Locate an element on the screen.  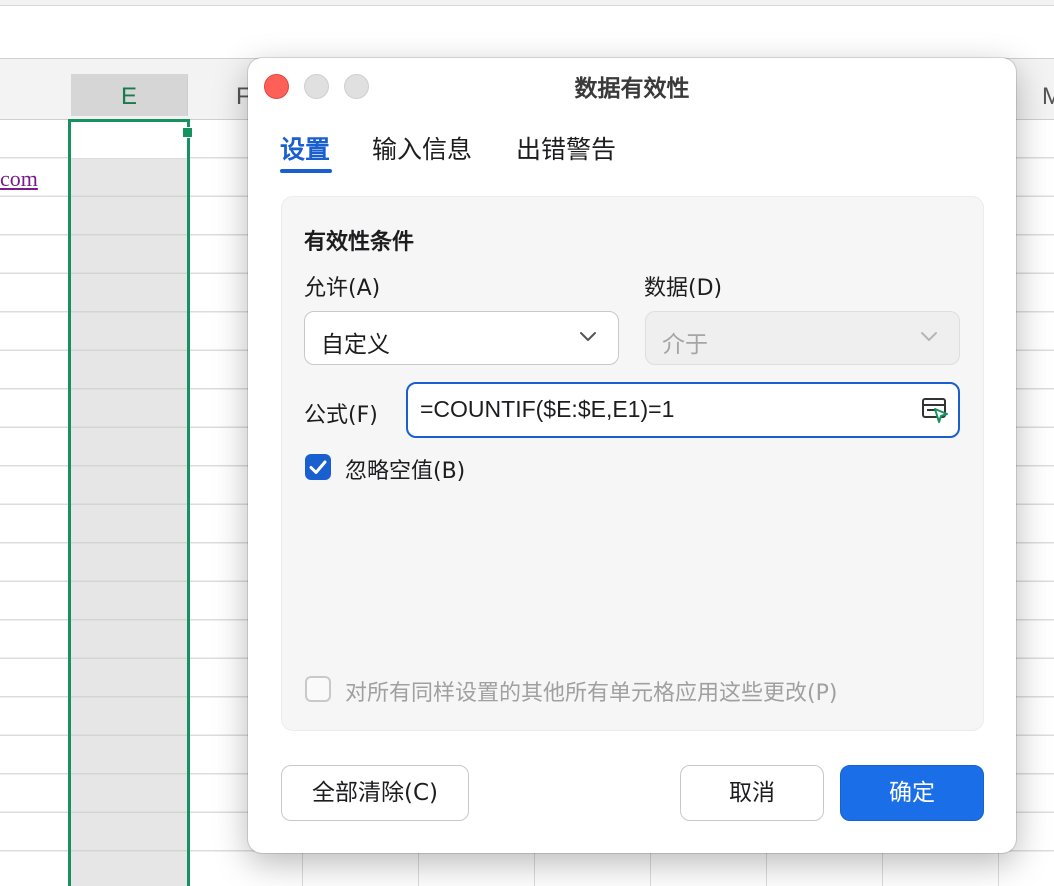
tab-error-alert: 出错警告 is located at coordinates (566, 148).